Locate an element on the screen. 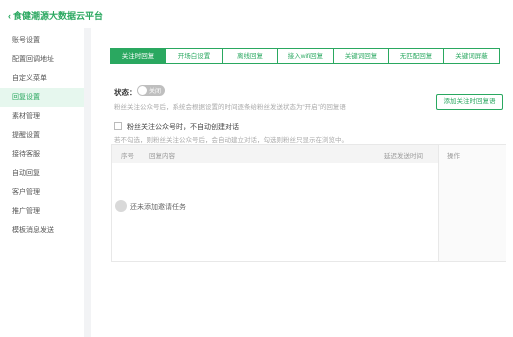 This screenshot has height=337, width=513. sidebar-item-auto-reply: 自动回复 is located at coordinates (42, 173).